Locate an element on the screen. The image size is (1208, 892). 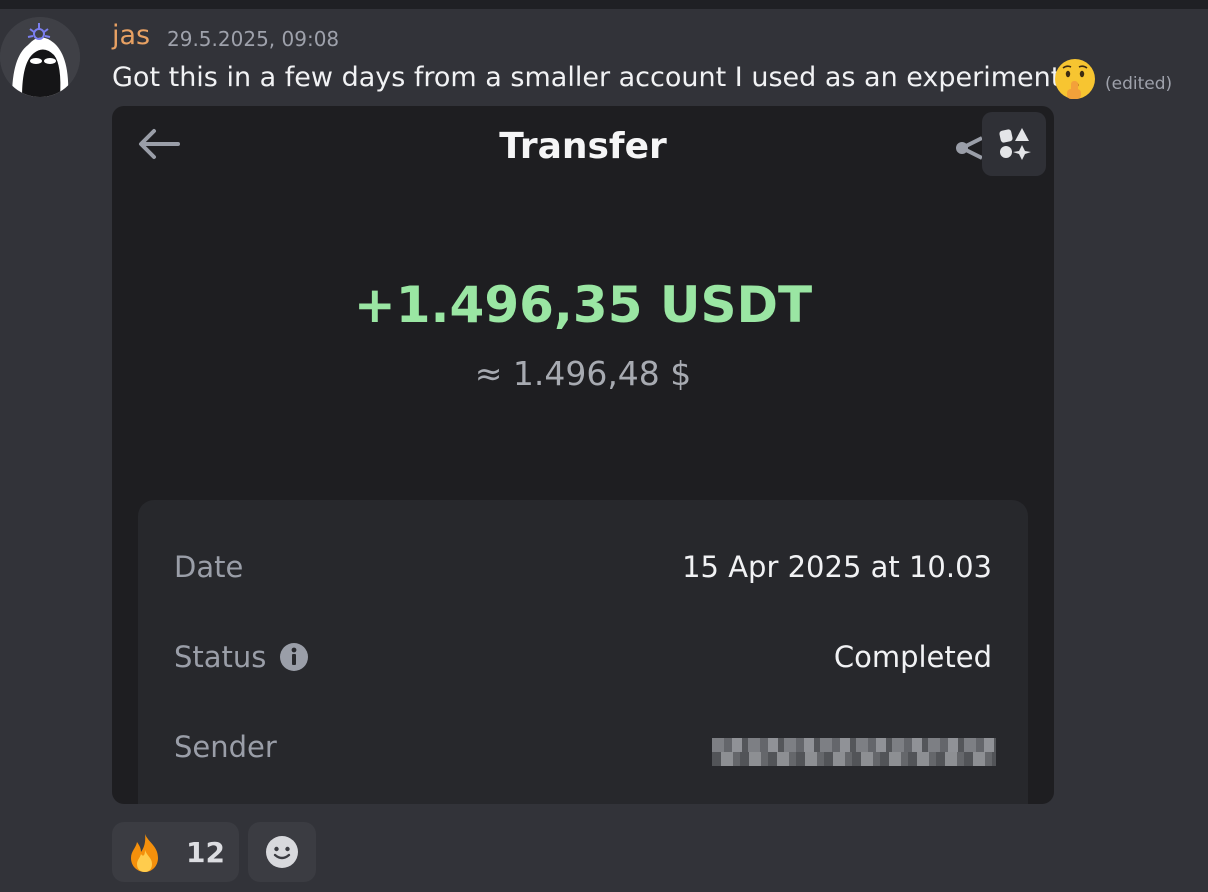
date-value: 15 Apr 2025 at 10.03 is located at coordinates (837, 567).